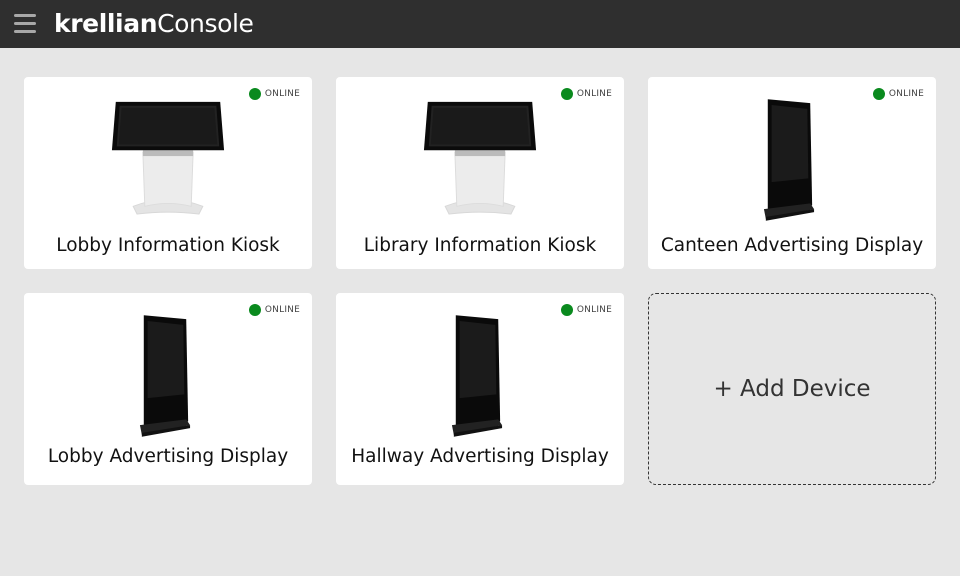 Image resolution: width=960 pixels, height=576 pixels. What do you see at coordinates (480, 245) in the screenshot?
I see `device-name: Library Information Kiosk` at bounding box center [480, 245].